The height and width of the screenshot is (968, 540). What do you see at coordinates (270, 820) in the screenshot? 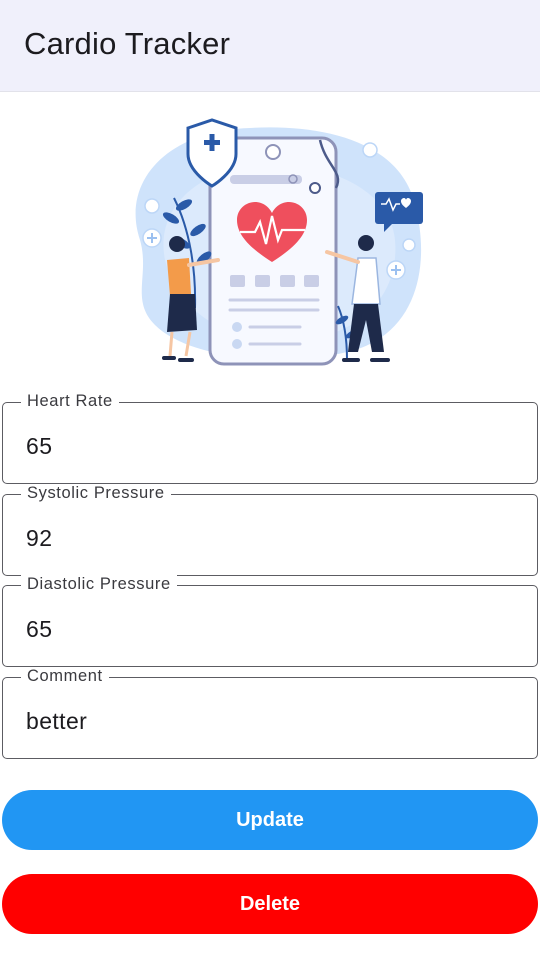
I see `update-button: Update` at bounding box center [270, 820].